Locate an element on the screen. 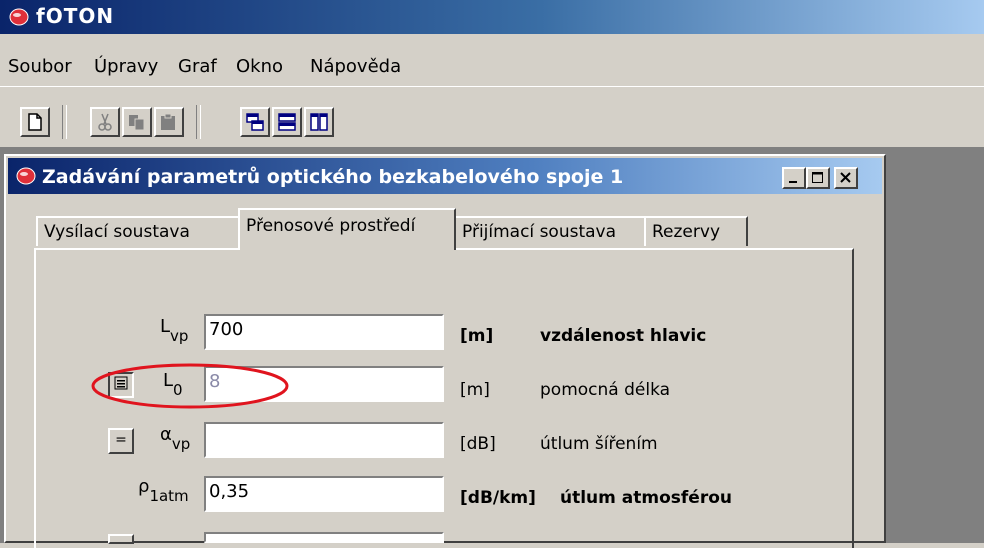 The image size is (984, 548). lvp-unit: [m] is located at coordinates (477, 336).